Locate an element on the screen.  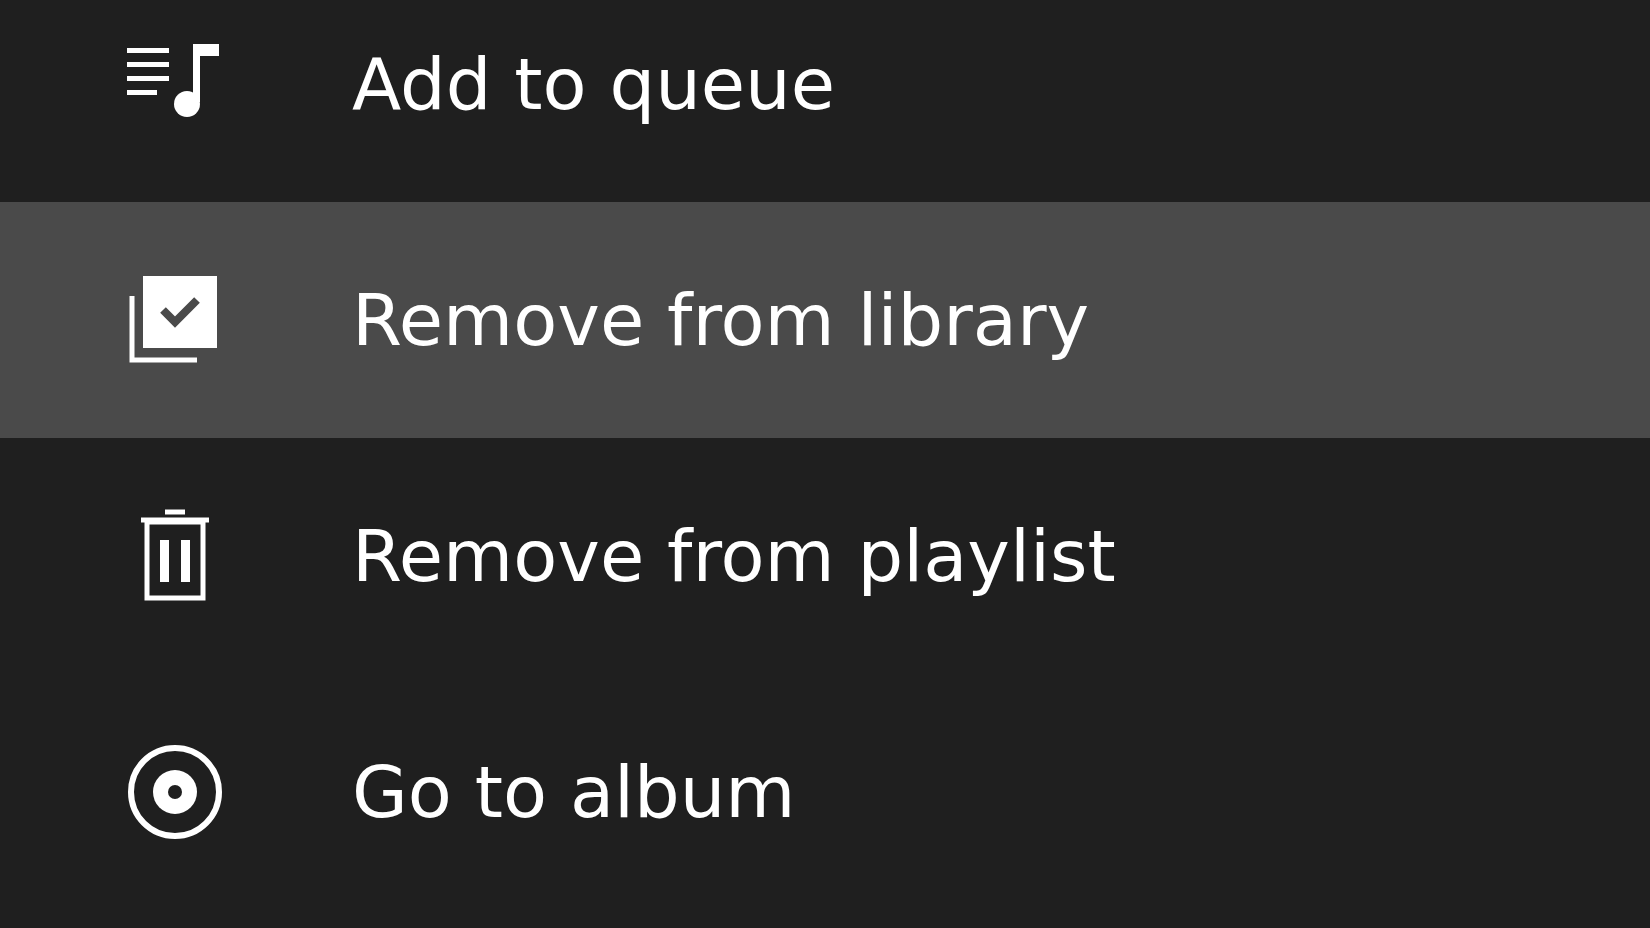
menu-item-label: Remove from library is located at coordinates (721, 320).